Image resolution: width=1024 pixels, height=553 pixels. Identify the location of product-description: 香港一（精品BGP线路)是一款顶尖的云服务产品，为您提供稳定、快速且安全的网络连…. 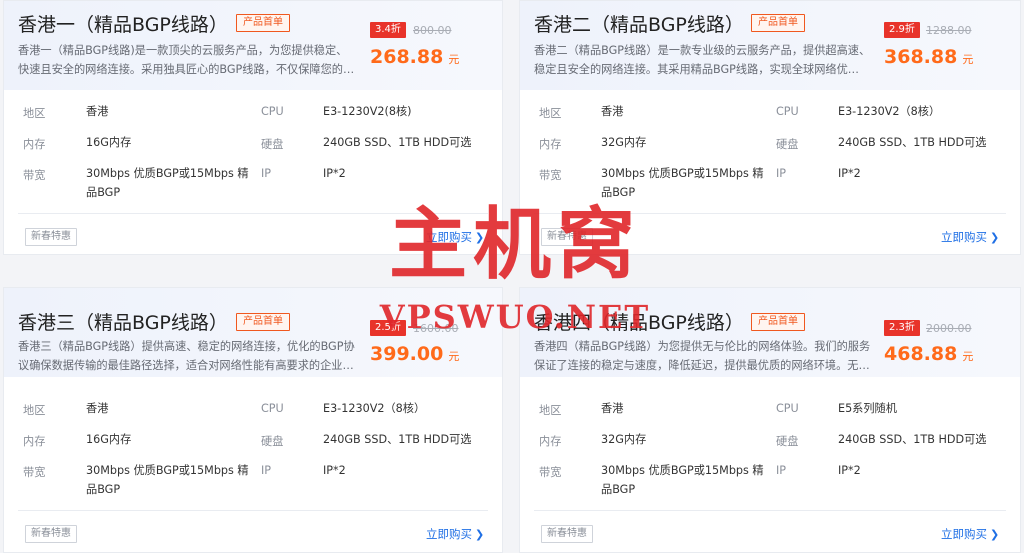
(186, 60).